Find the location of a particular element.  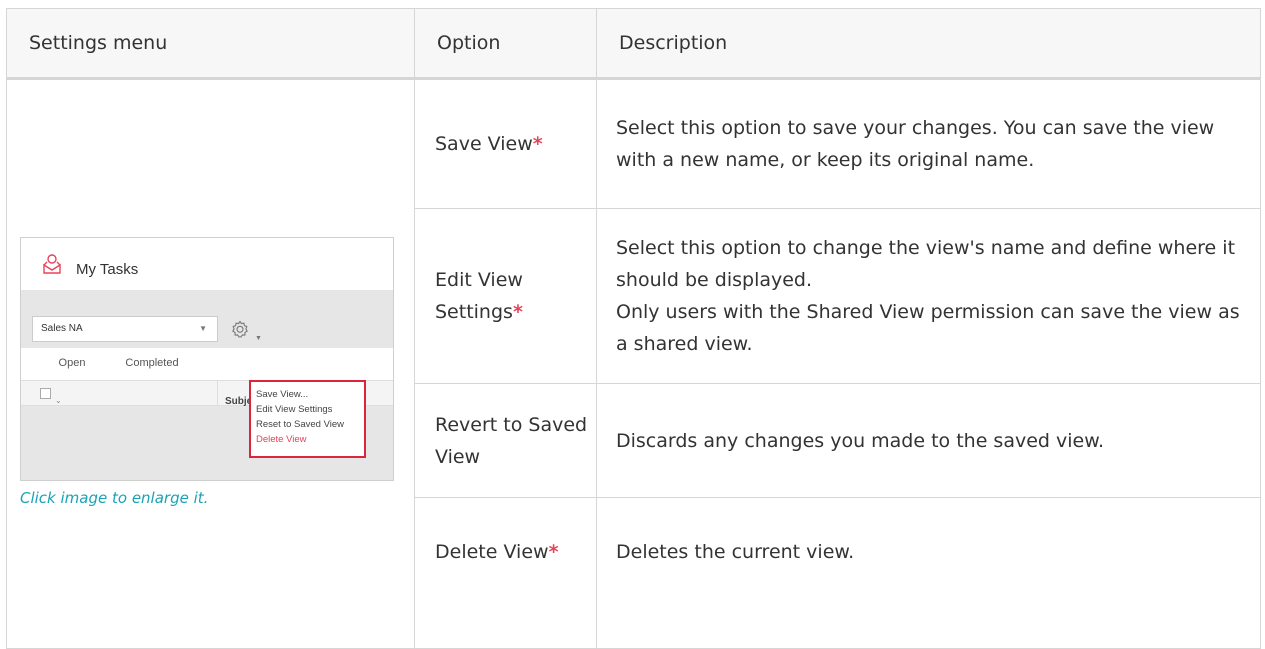

chevron-down-icon: ▼ is located at coordinates (203, 328).